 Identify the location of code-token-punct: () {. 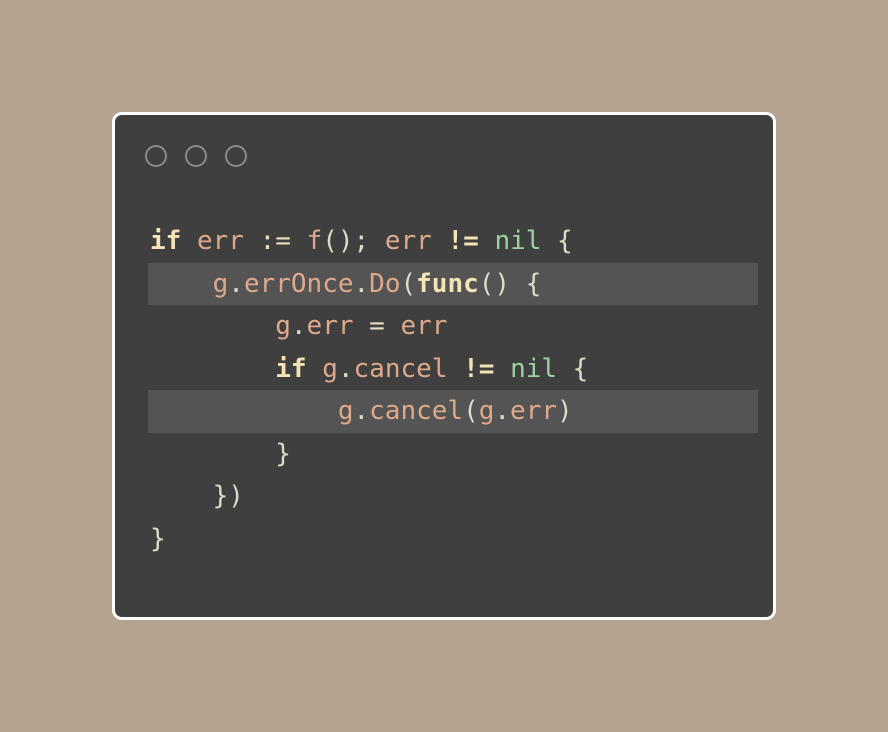
(510, 283).